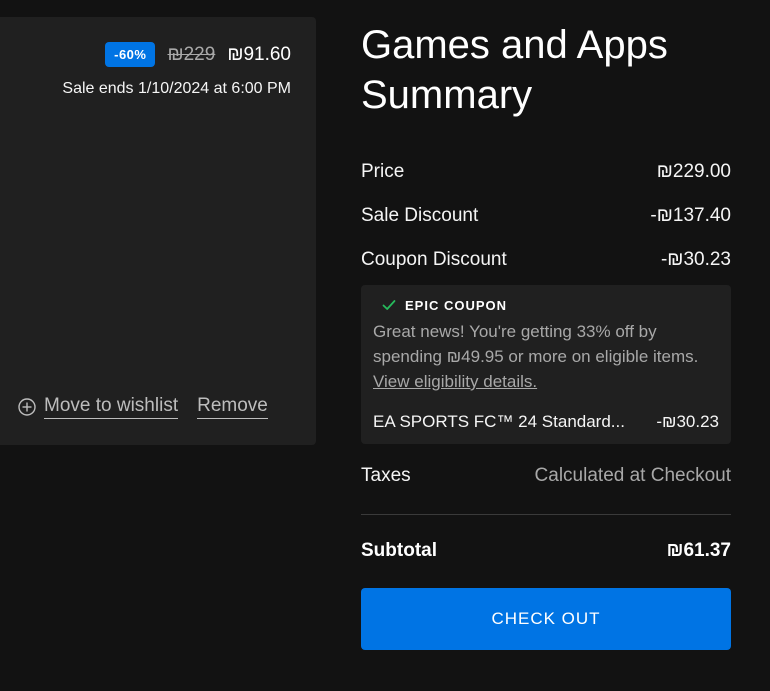  What do you see at coordinates (546, 551) in the screenshot?
I see `subtotal-line: Subtotal ₪61.37` at bounding box center [546, 551].